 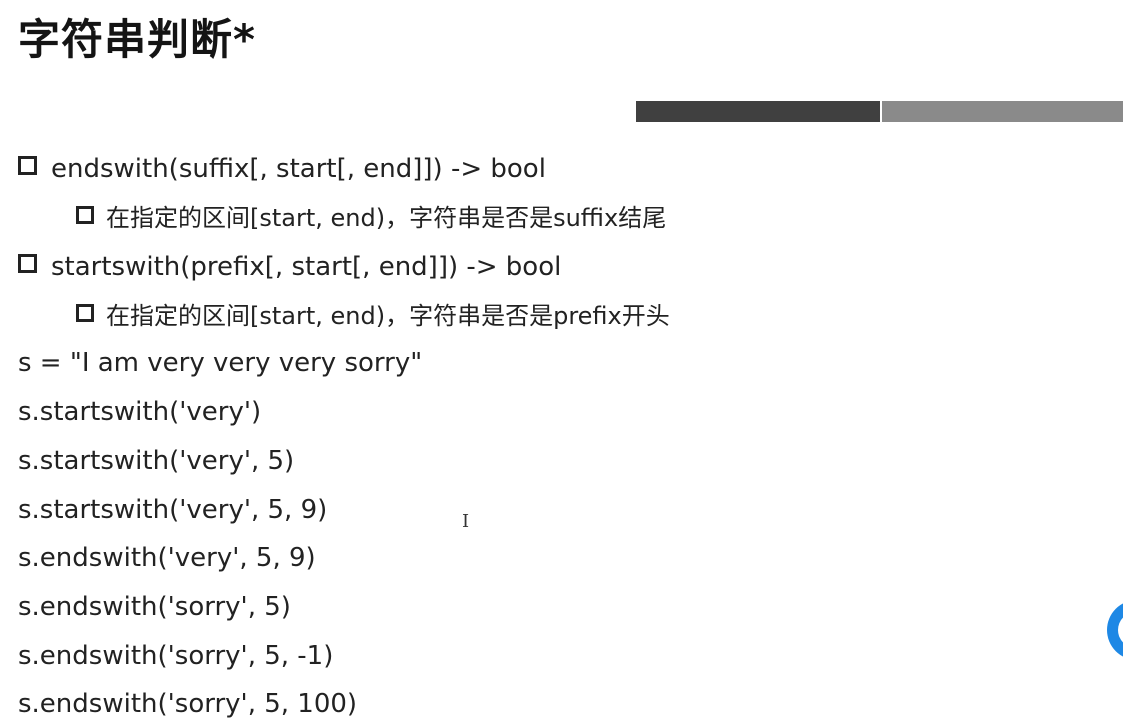 What do you see at coordinates (298, 169) in the screenshot?
I see `bullet-text: endswith(suffix[, start[, end]]) -> bool` at bounding box center [298, 169].